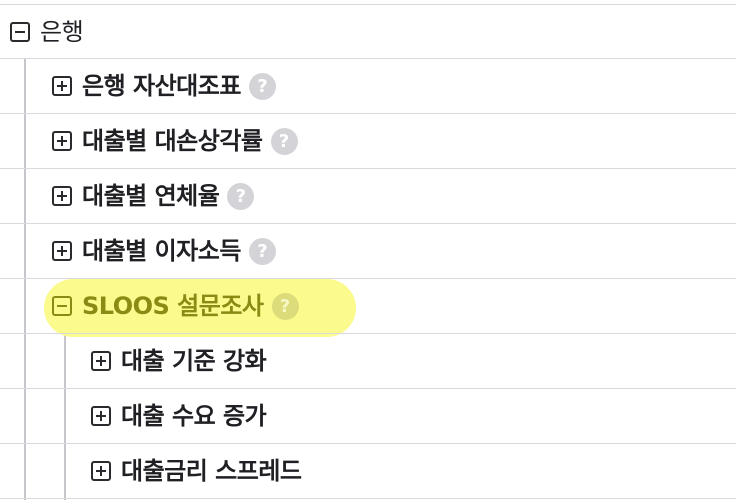 The image size is (736, 500). I want to click on tree-node-bank: 은행, so click(368, 31).